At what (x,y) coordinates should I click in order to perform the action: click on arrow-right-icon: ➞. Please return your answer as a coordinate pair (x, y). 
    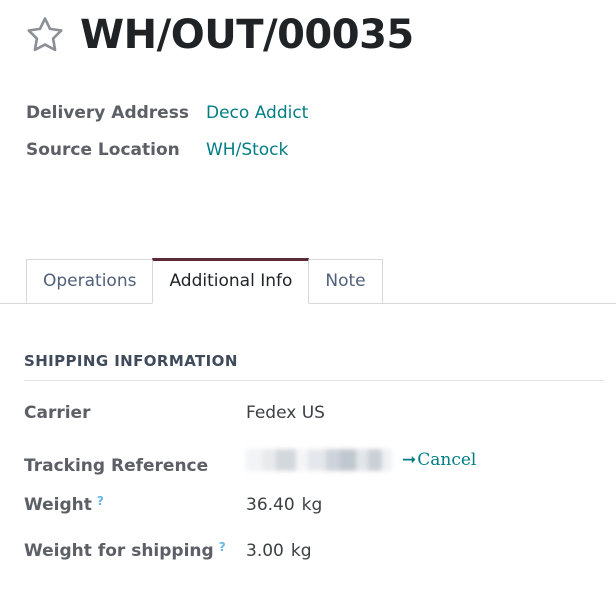
    Looking at the image, I should click on (409, 459).